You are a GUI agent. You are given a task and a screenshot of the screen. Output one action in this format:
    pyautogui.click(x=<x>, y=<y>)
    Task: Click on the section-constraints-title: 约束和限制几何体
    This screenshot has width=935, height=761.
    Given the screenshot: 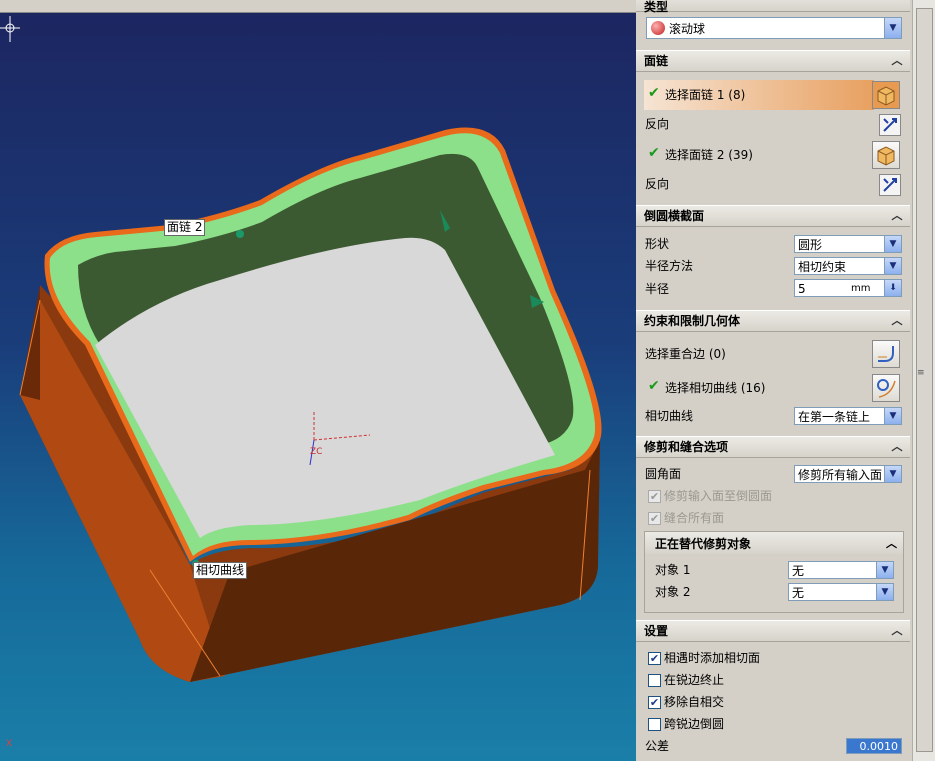 What is the action you would take?
    pyautogui.click(x=692, y=321)
    